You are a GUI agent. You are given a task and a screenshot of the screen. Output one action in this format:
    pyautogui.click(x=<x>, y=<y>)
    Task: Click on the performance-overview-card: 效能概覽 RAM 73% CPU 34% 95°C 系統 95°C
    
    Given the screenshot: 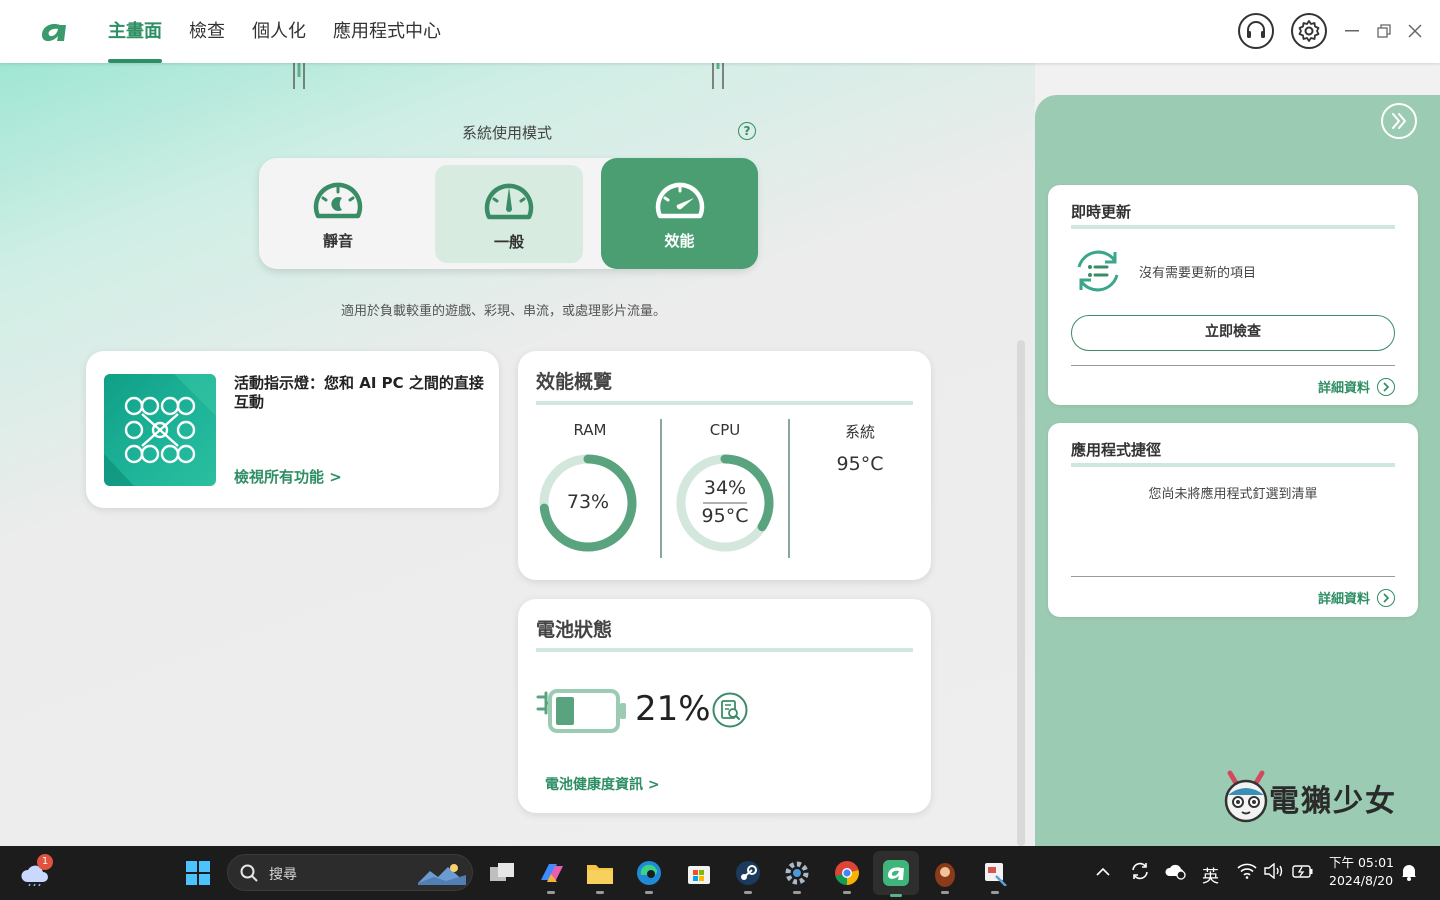 What is the action you would take?
    pyautogui.click(x=724, y=465)
    